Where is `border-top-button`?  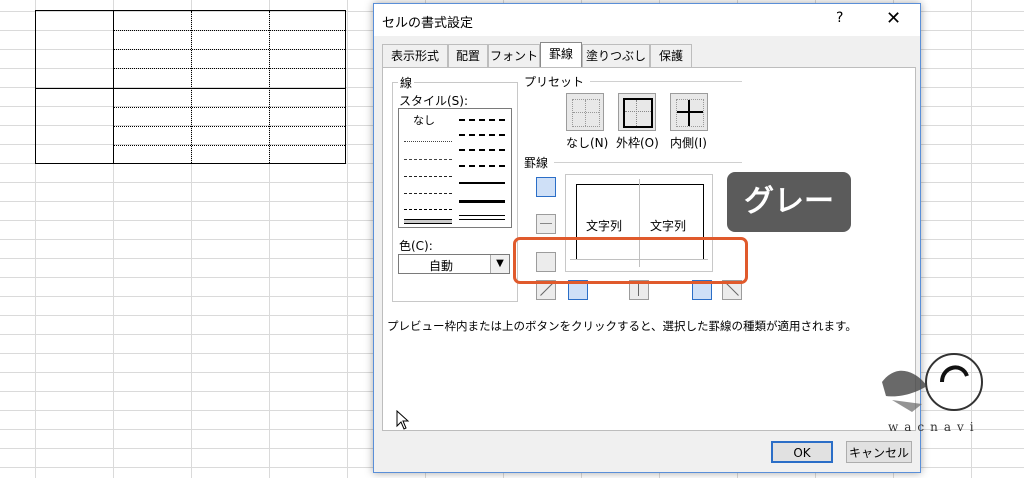
border-top-button is located at coordinates (546, 187).